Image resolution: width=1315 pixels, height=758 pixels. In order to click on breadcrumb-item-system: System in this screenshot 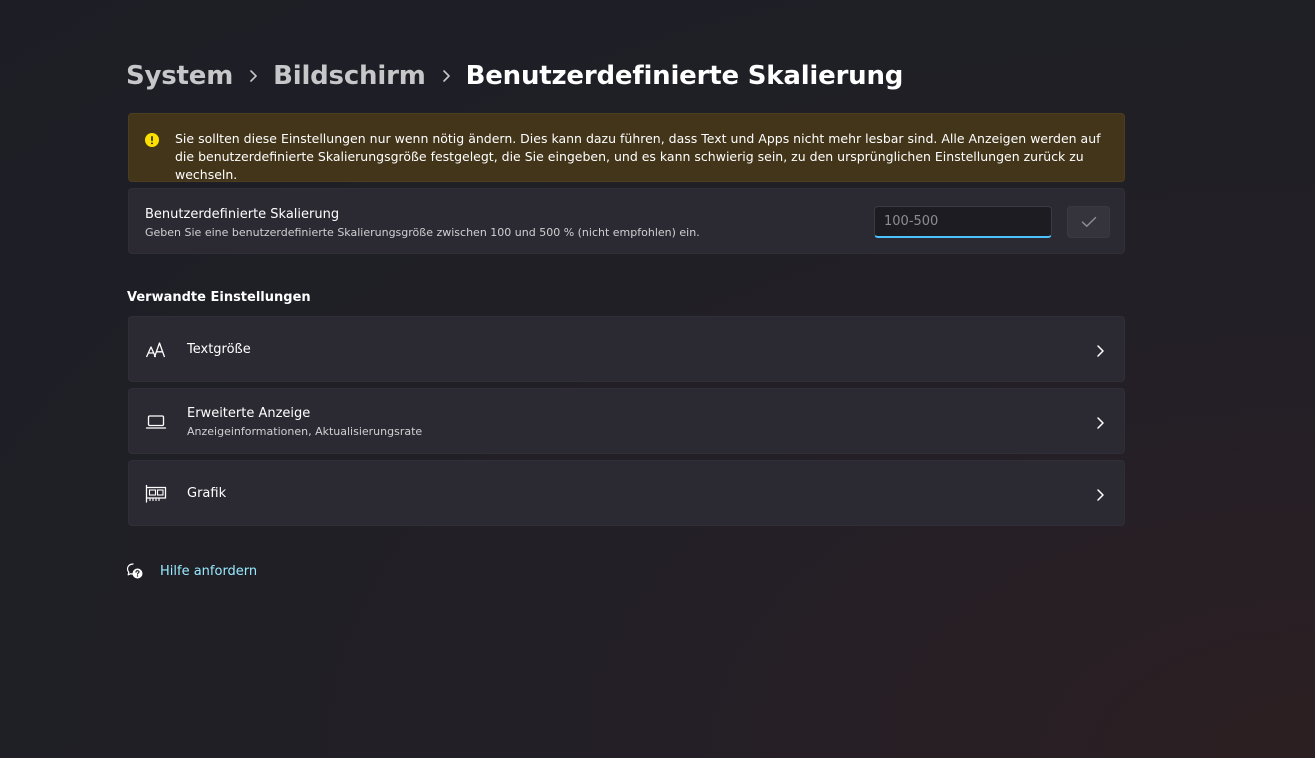, I will do `click(179, 76)`.